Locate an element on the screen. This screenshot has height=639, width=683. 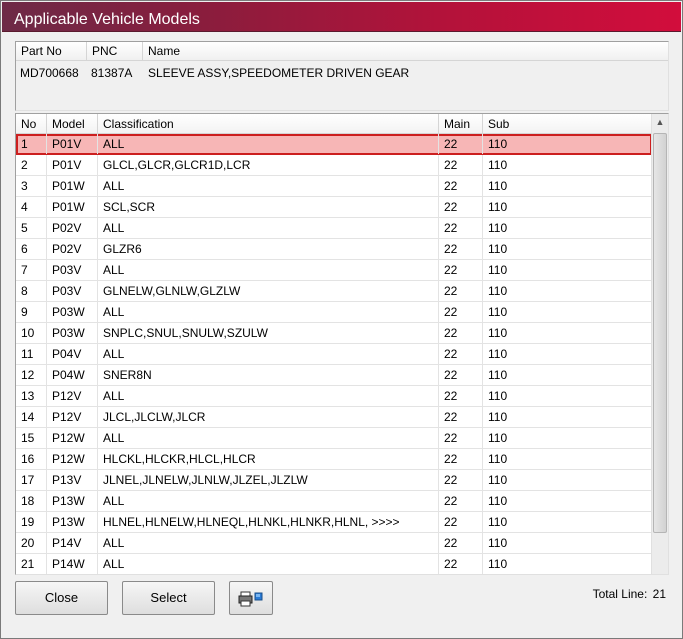
vertical-scrollbar: ▲ is located at coordinates (659, 344).